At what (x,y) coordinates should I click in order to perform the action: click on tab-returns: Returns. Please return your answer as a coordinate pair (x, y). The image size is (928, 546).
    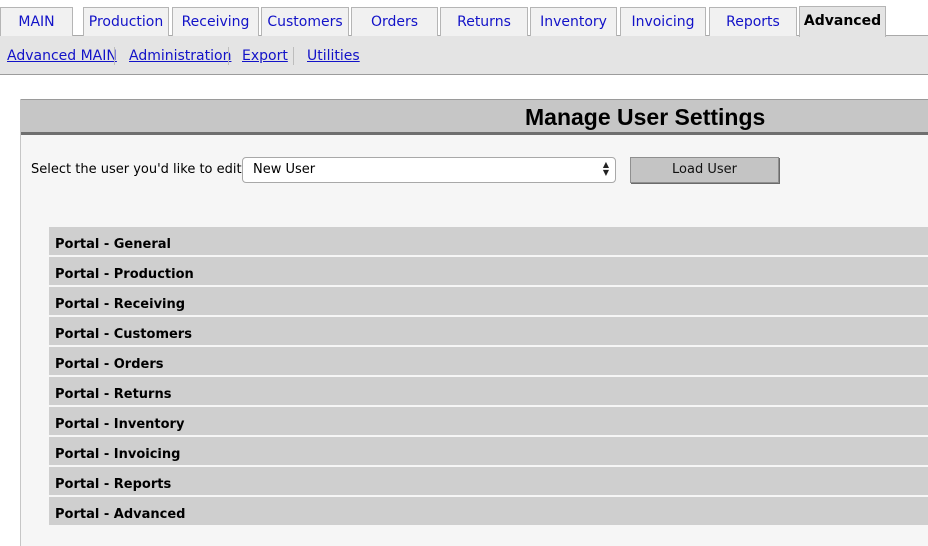
    Looking at the image, I should click on (484, 21).